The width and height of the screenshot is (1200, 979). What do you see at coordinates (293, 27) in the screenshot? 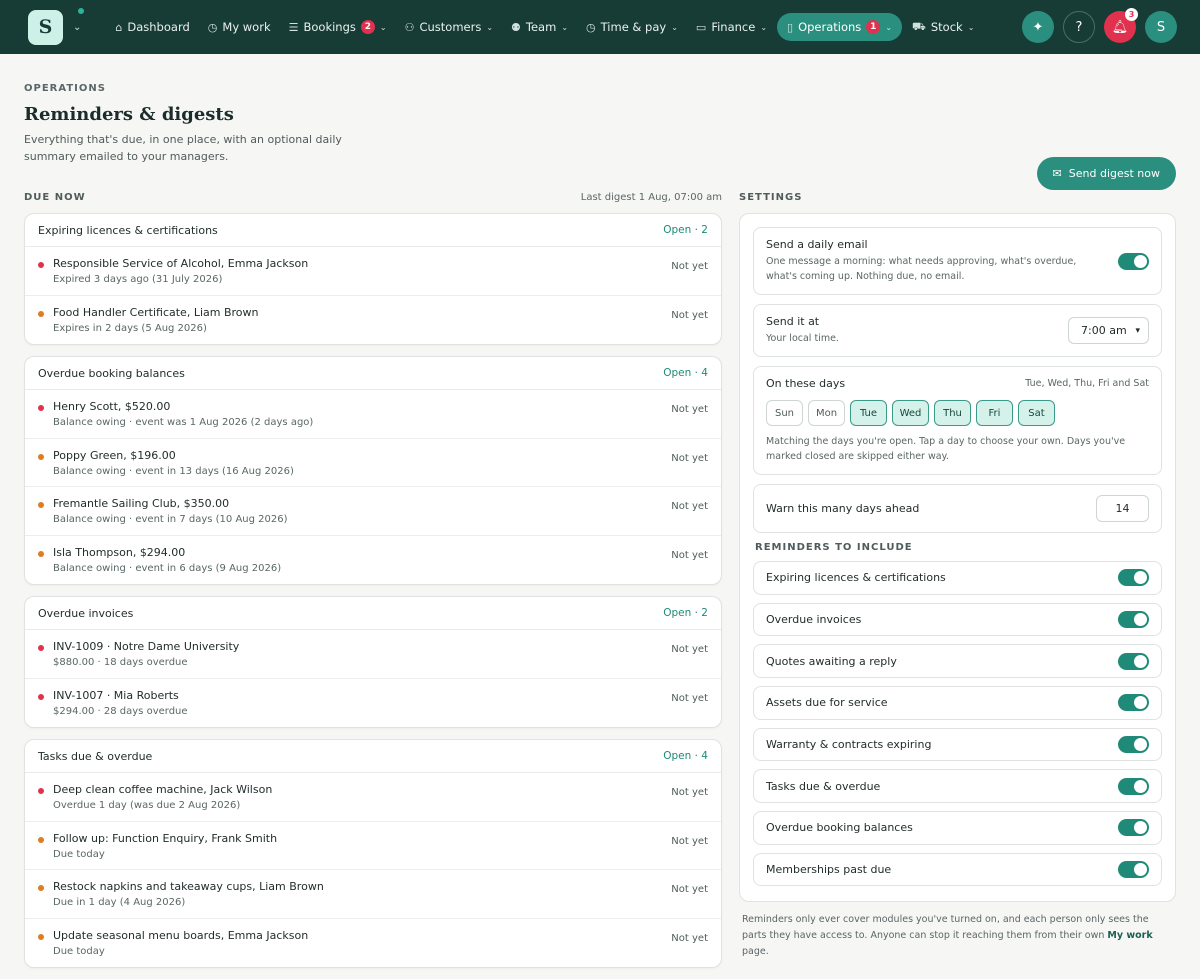
I see `list-icon: ☰` at bounding box center [293, 27].